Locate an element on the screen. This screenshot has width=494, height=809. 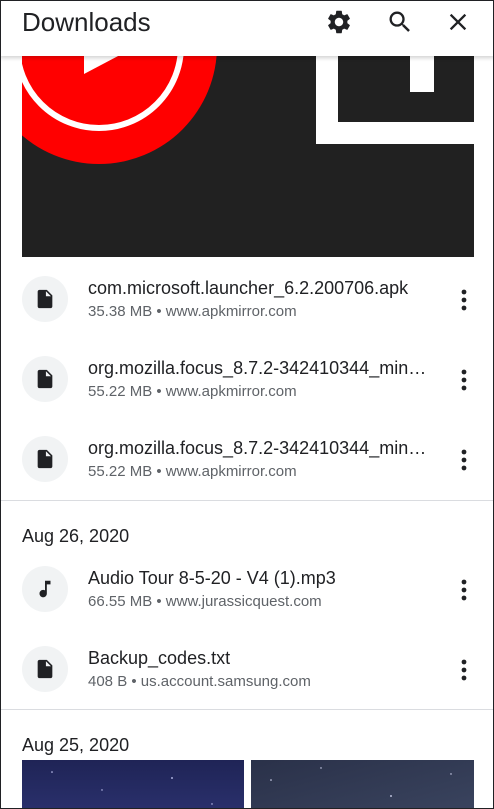
music-note-icon is located at coordinates (45, 589).